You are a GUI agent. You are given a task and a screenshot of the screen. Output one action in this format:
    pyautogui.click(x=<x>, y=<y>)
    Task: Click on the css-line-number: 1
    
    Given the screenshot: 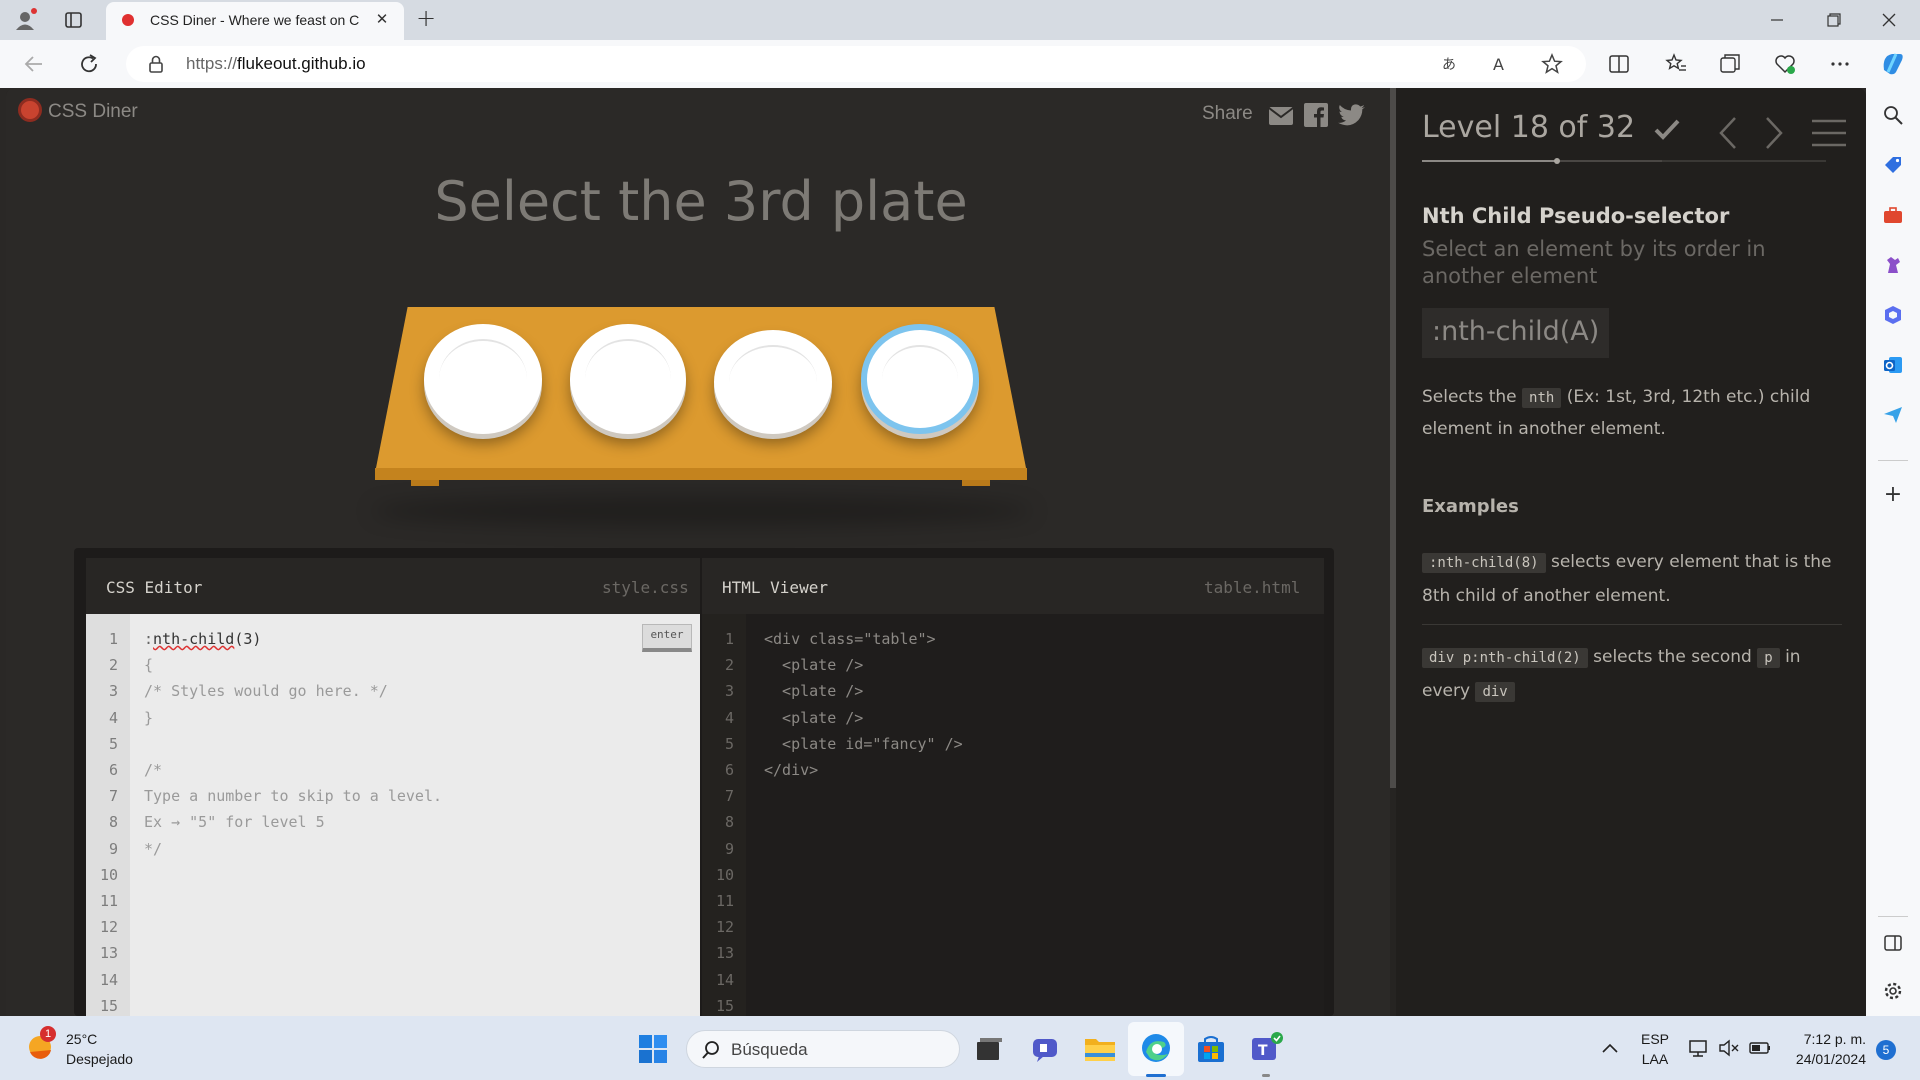 What is the action you would take?
    pyautogui.click(x=113, y=639)
    